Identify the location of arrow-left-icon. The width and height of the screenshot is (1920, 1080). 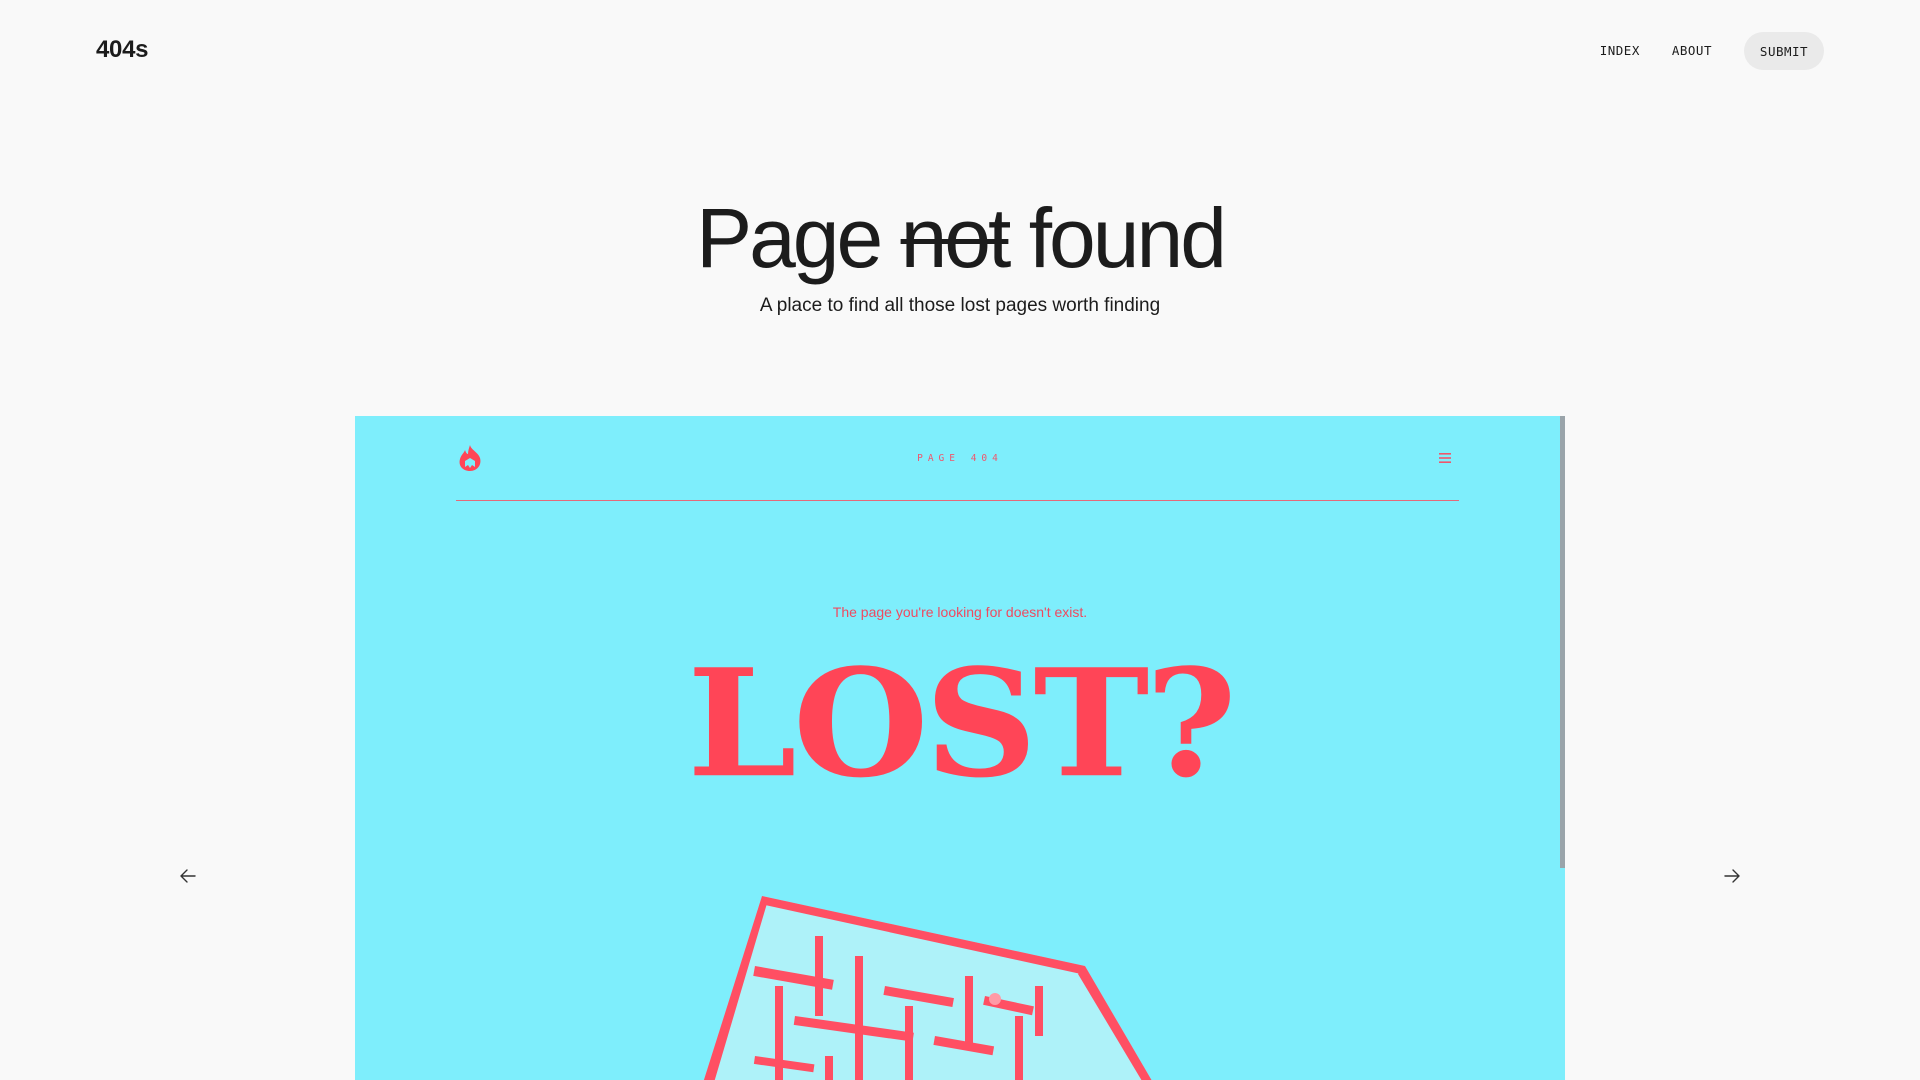
(188, 876).